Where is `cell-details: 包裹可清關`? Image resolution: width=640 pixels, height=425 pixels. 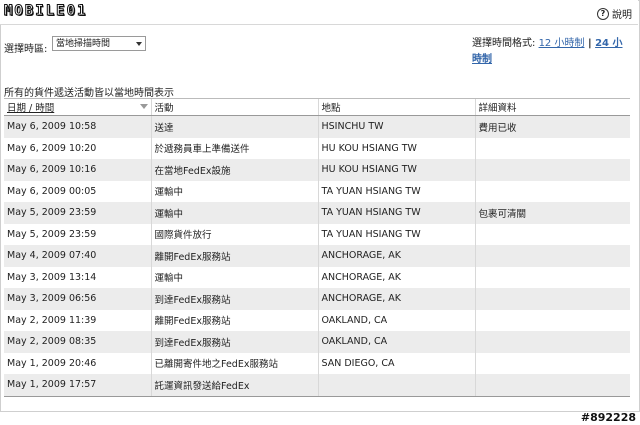 cell-details: 包裹可清關 is located at coordinates (552, 213).